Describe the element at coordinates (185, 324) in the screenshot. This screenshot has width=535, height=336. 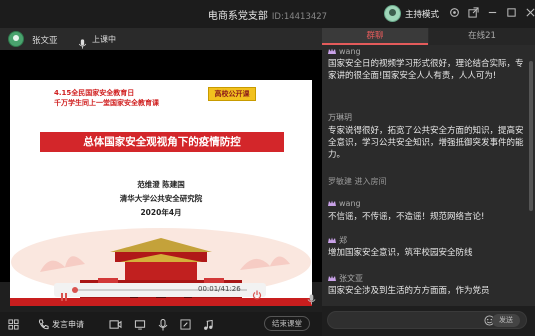
I see `edit-icon` at that location.